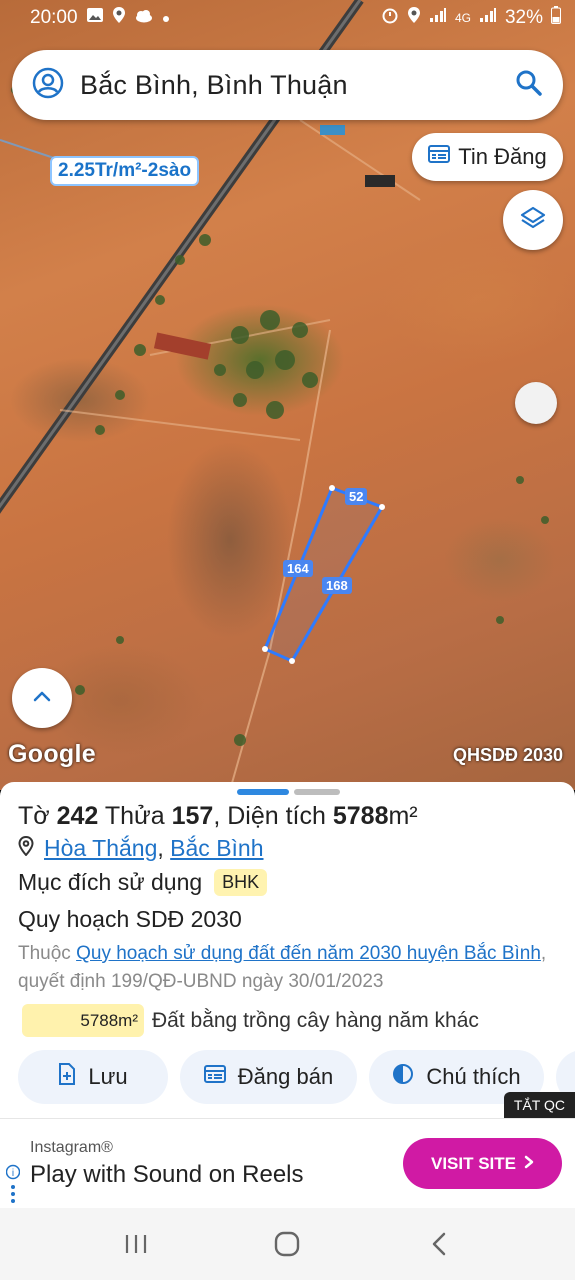  Describe the element at coordinates (192, 816) in the screenshot. I see `thua-number: 157` at that location.